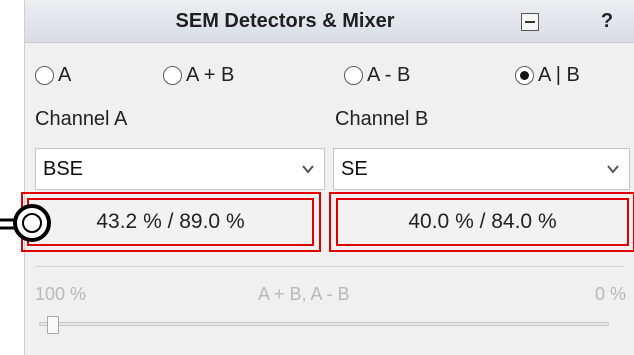 This screenshot has width=634, height=355. What do you see at coordinates (172, 75) in the screenshot?
I see `radio-a-plus-b-circle` at bounding box center [172, 75].